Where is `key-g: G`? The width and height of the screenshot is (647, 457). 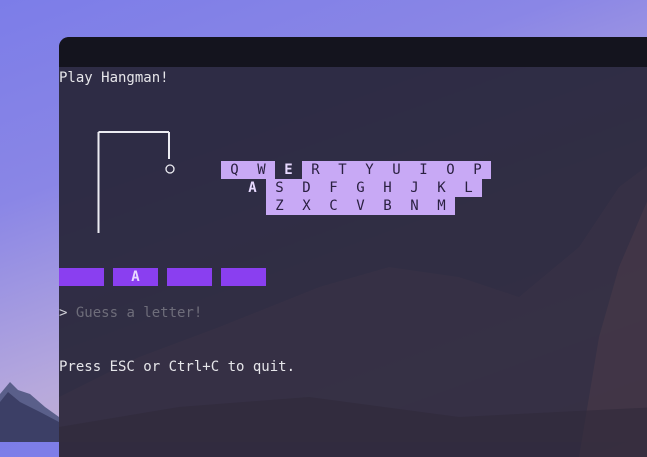 key-g: G is located at coordinates (360, 188).